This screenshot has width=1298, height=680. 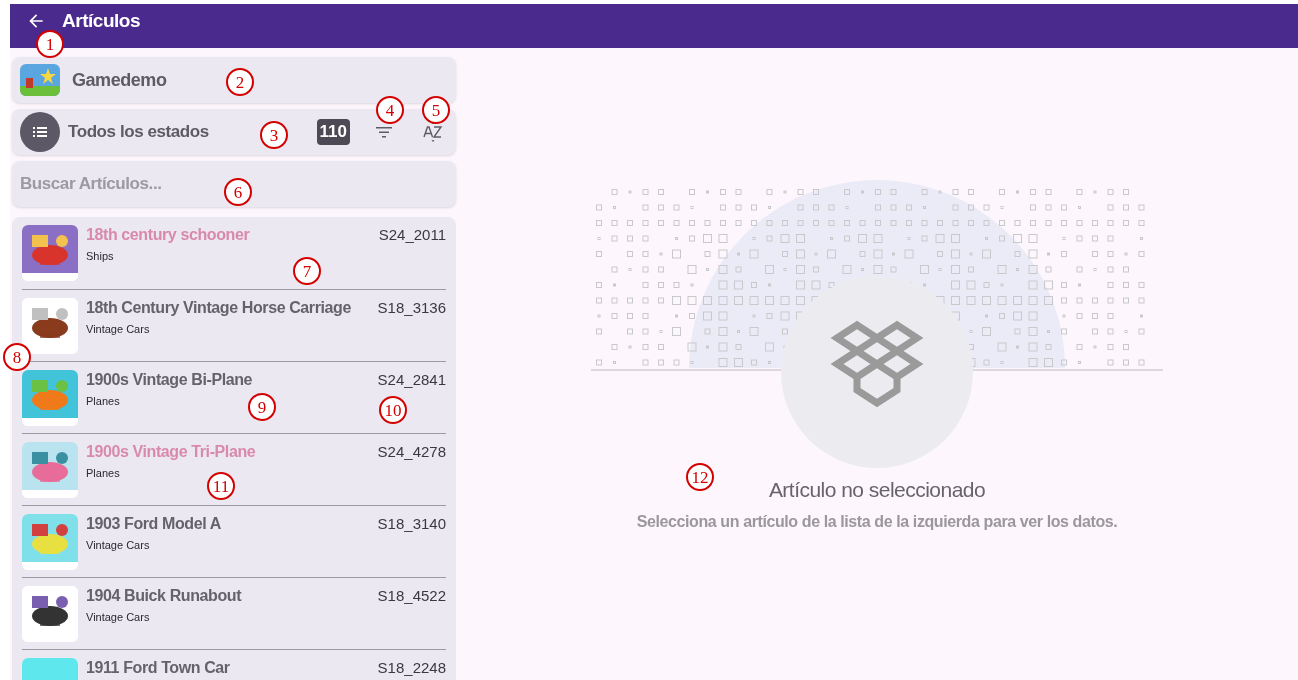 What do you see at coordinates (411, 308) in the screenshot?
I see `article-code: S18_3136` at bounding box center [411, 308].